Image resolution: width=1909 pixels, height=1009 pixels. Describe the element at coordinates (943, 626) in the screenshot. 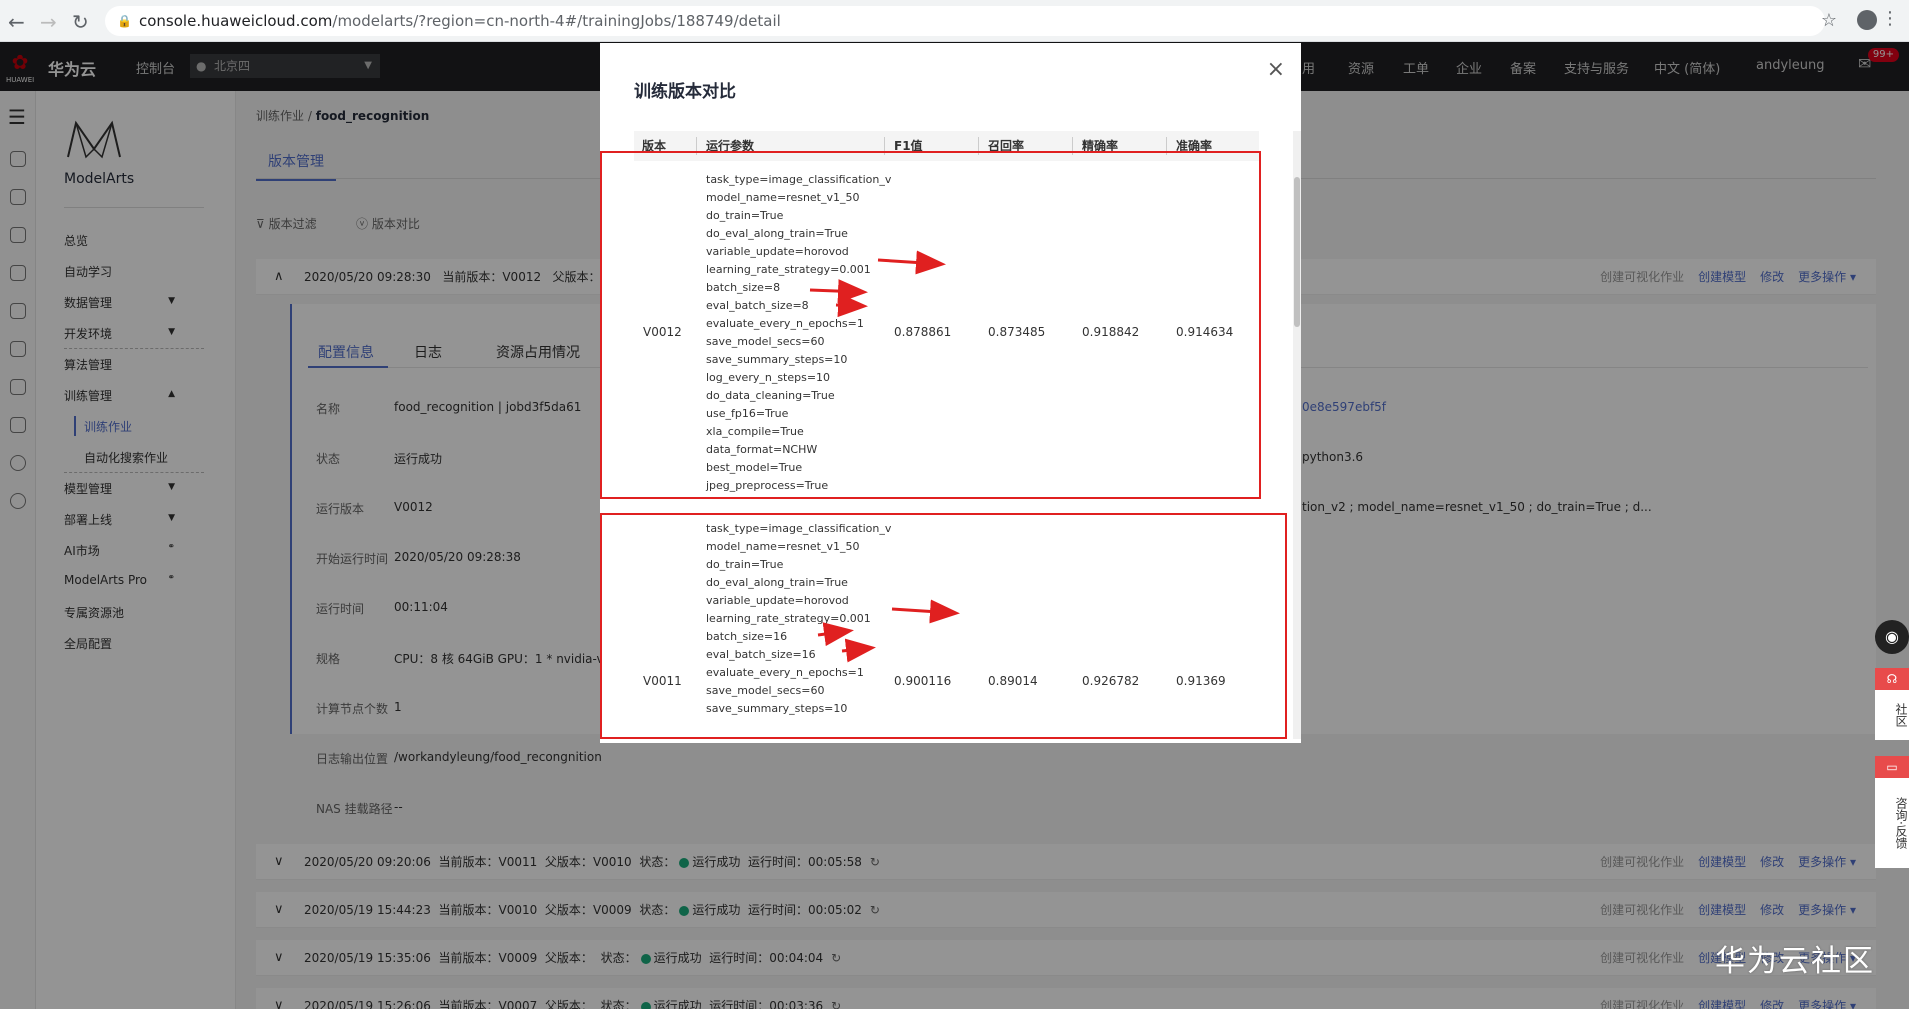

I see `annotation-box-v0011` at that location.